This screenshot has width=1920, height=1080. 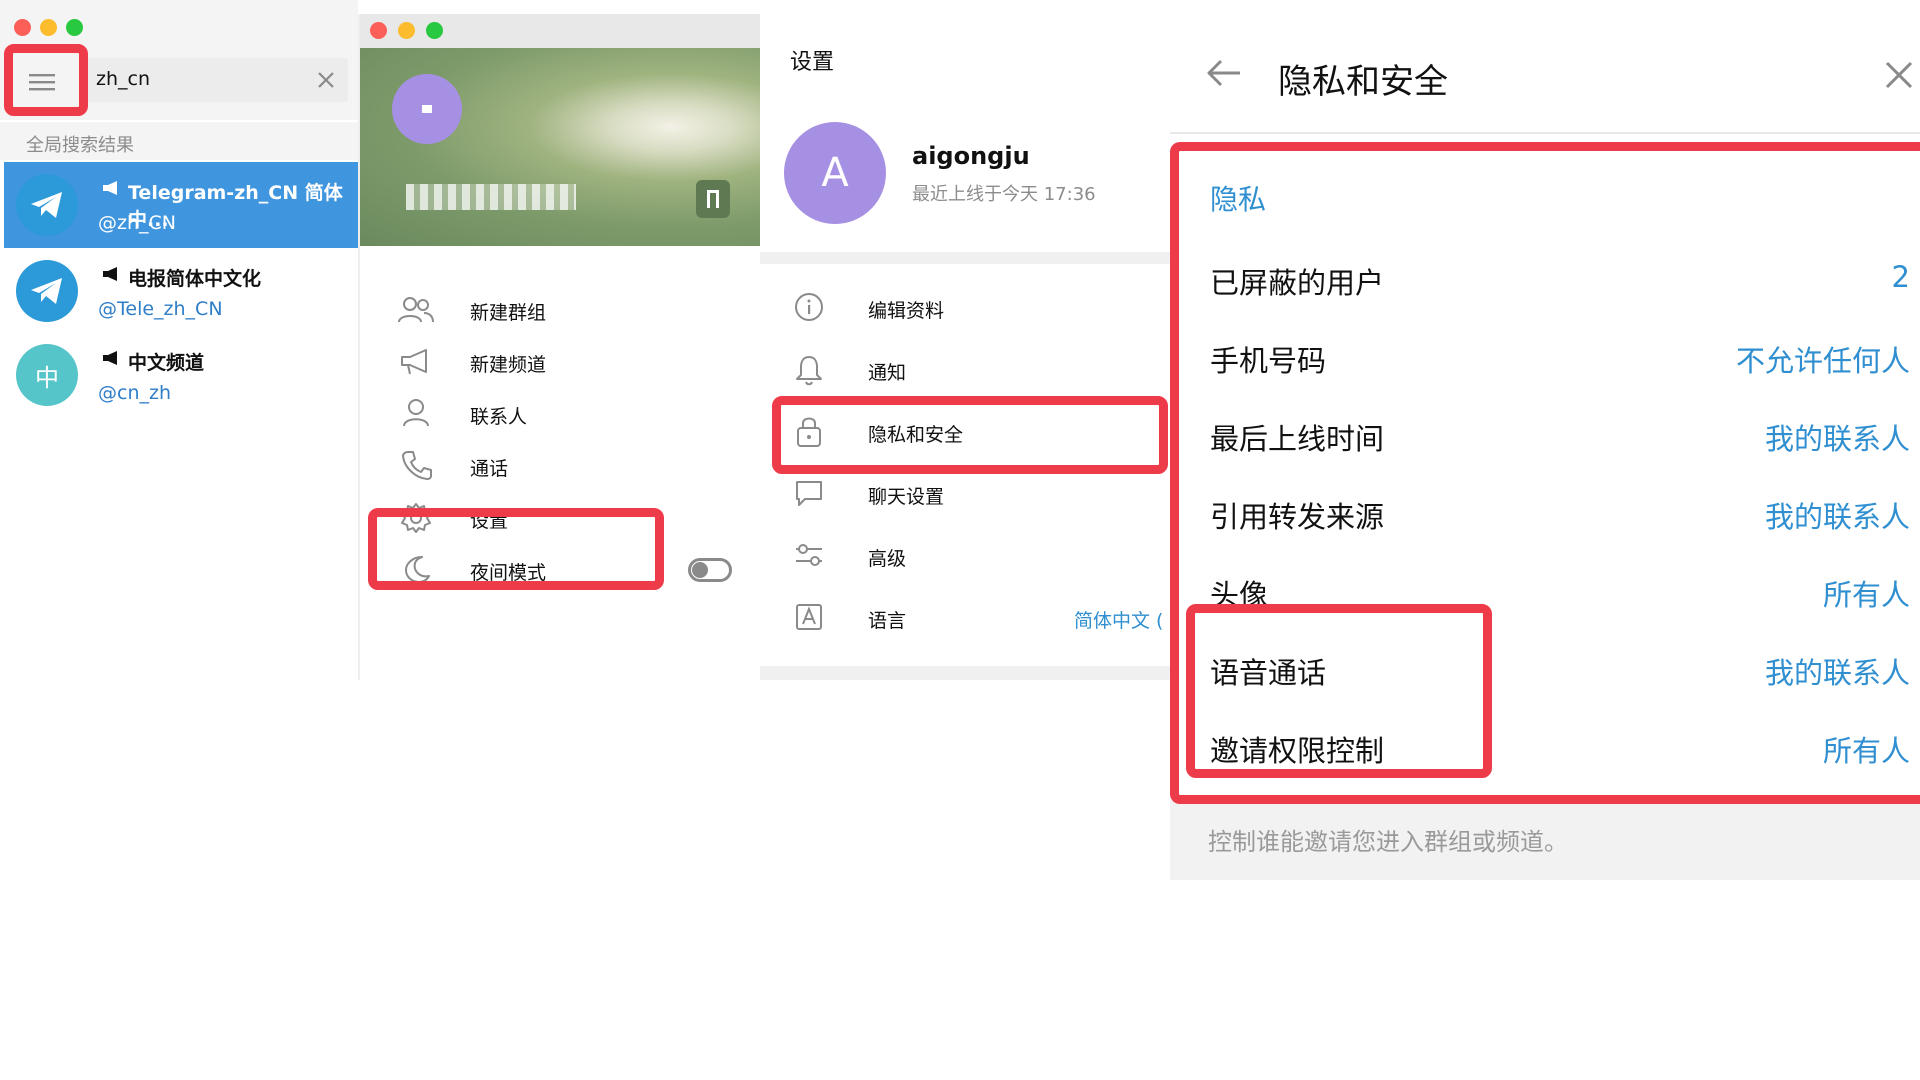 What do you see at coordinates (489, 521) in the screenshot?
I see `menu-item-label: 设置` at bounding box center [489, 521].